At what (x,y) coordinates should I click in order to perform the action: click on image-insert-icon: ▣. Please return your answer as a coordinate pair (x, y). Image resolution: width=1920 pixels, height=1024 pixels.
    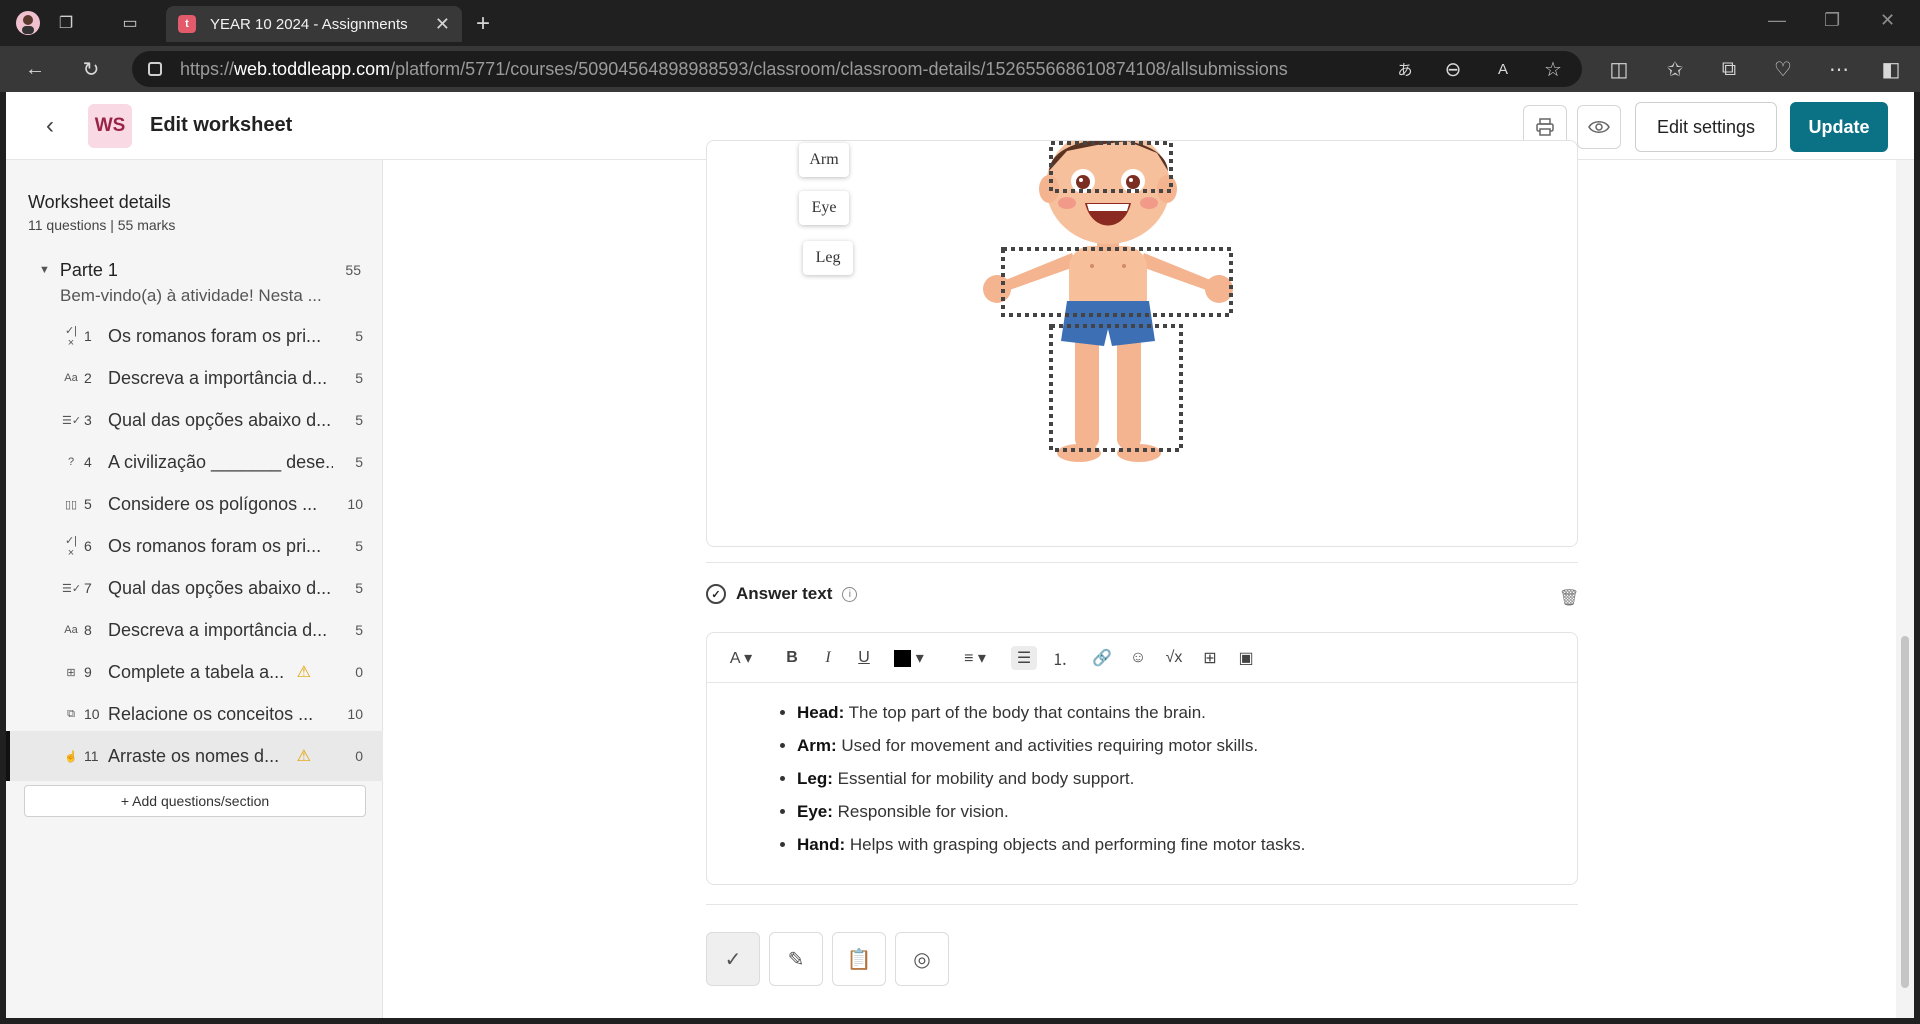
    Looking at the image, I should click on (1246, 658).